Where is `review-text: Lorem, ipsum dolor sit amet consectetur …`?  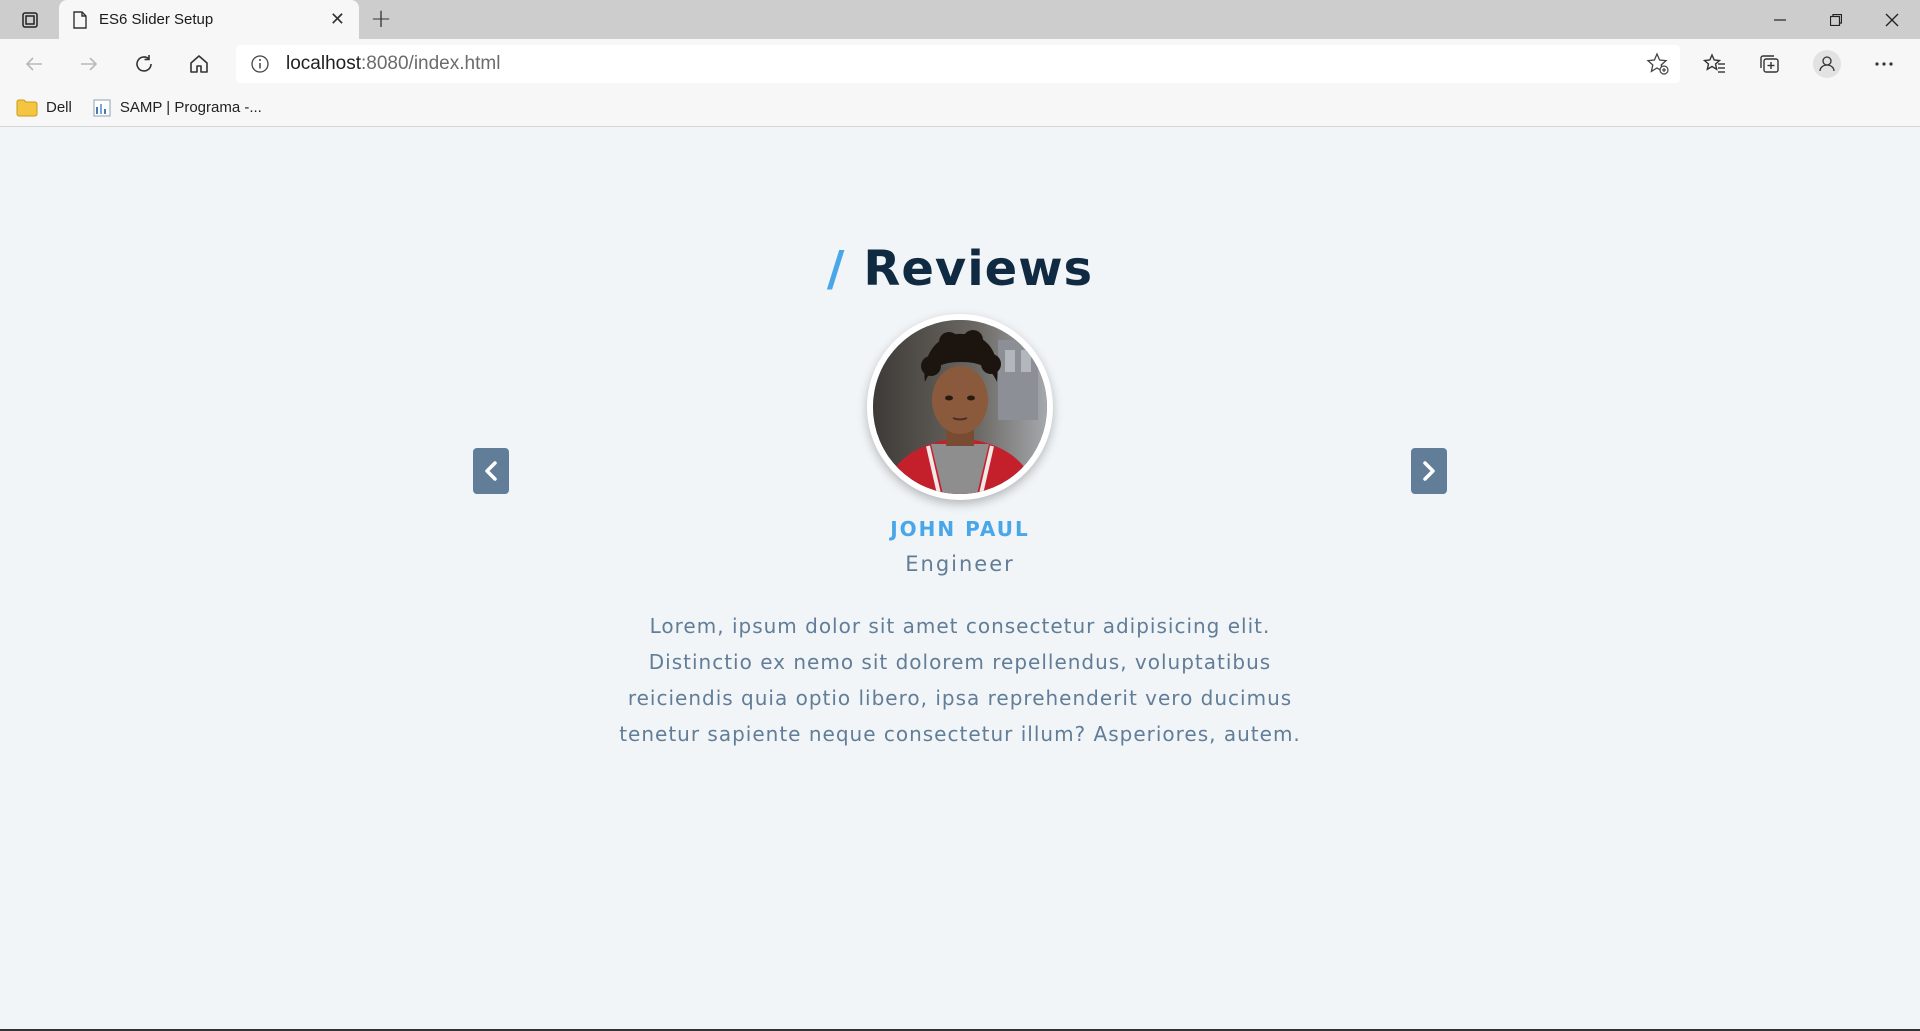 review-text: Lorem, ipsum dolor sit amet consectetur … is located at coordinates (960, 680).